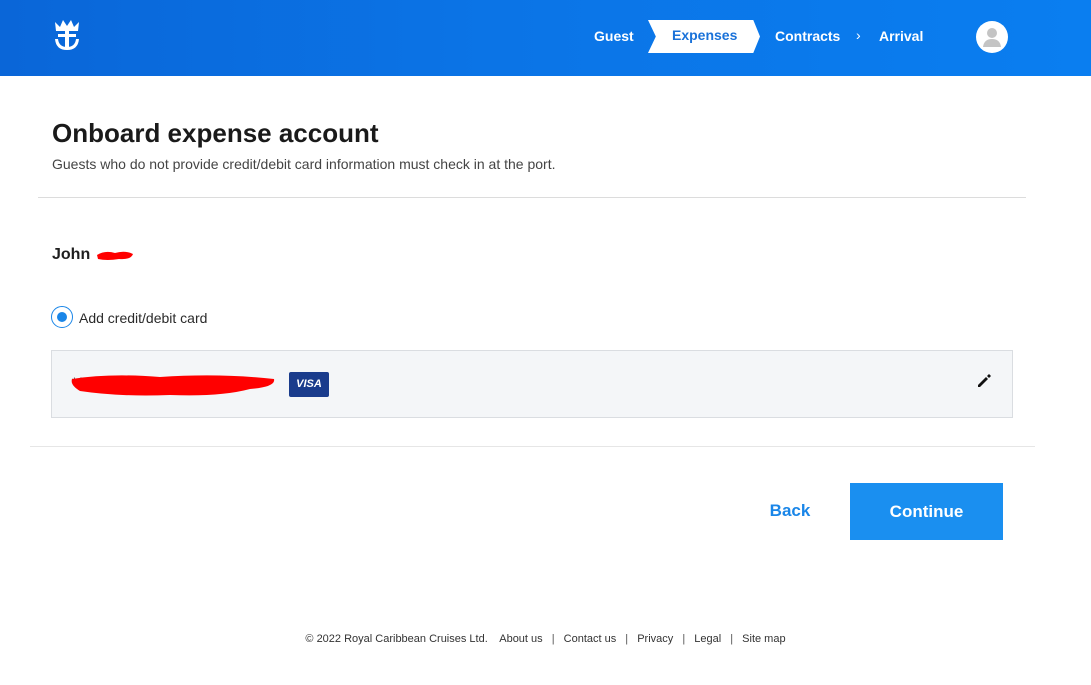 The width and height of the screenshot is (1091, 685). I want to click on page-title: Onboard expense account, so click(215, 133).